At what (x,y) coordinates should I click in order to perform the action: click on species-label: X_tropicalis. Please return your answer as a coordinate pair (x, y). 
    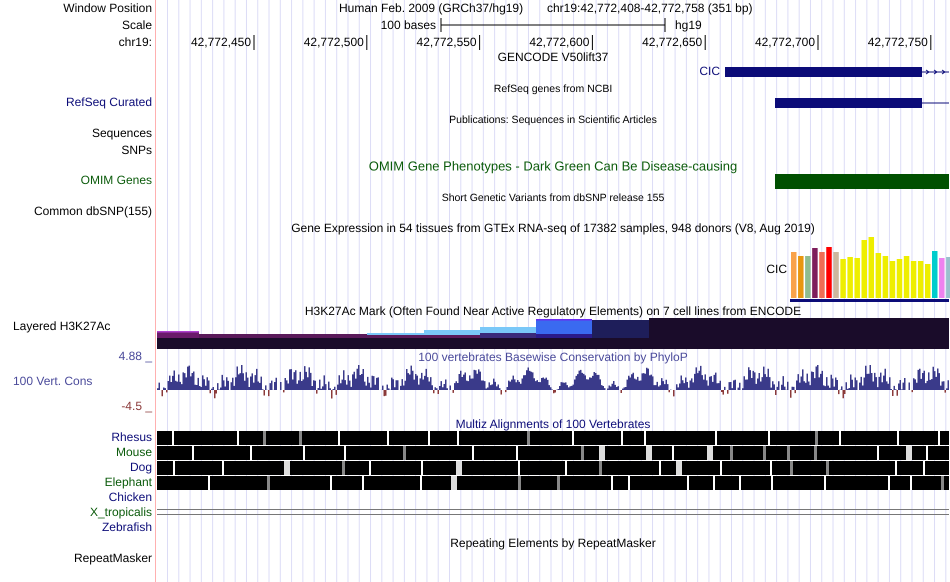
    Looking at the image, I should click on (121, 512).